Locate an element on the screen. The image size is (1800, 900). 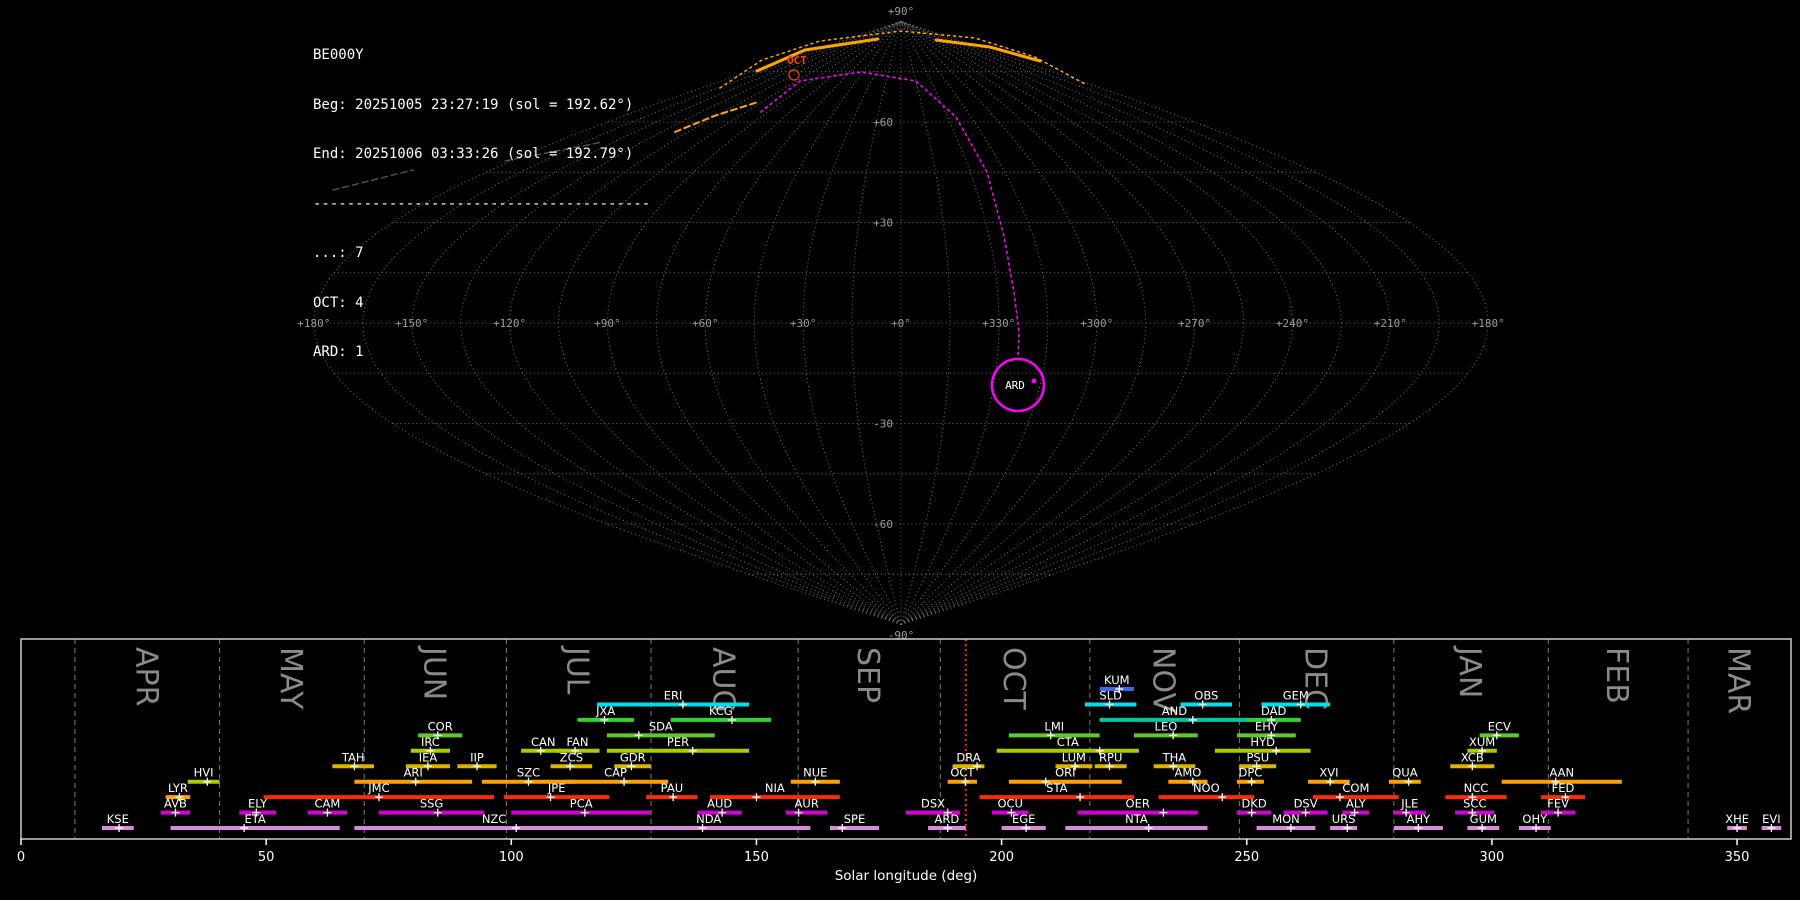
shower-label-XUM: XUM is located at coordinates (1482, 742).